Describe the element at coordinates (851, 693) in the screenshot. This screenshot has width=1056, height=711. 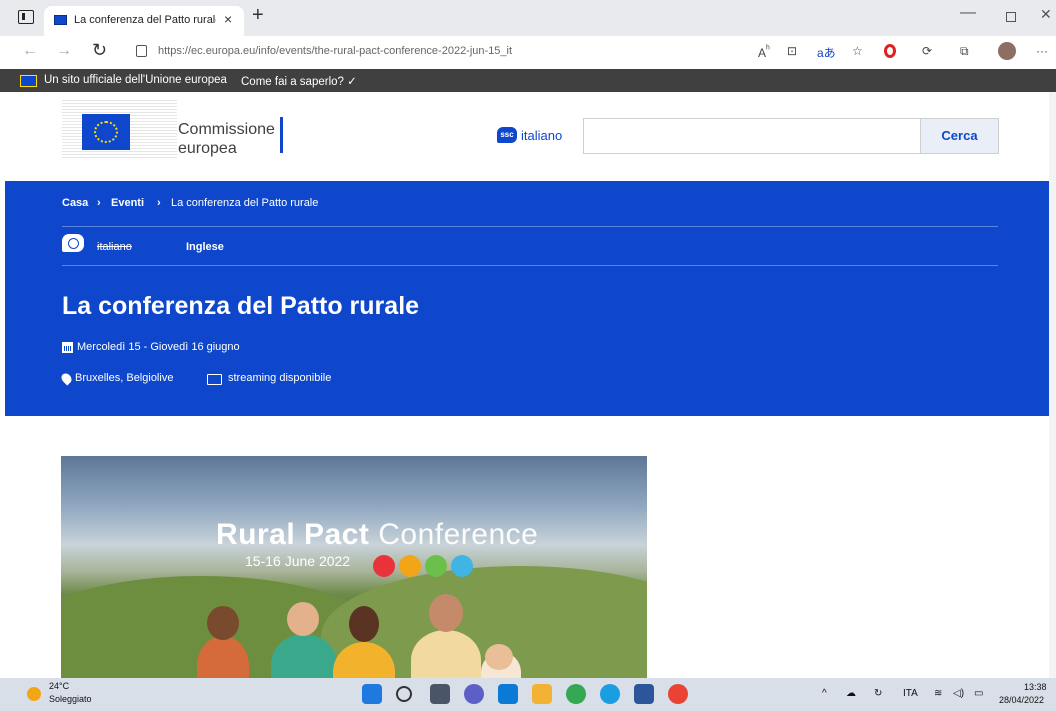
I see `onedrive-icon: ☁` at that location.